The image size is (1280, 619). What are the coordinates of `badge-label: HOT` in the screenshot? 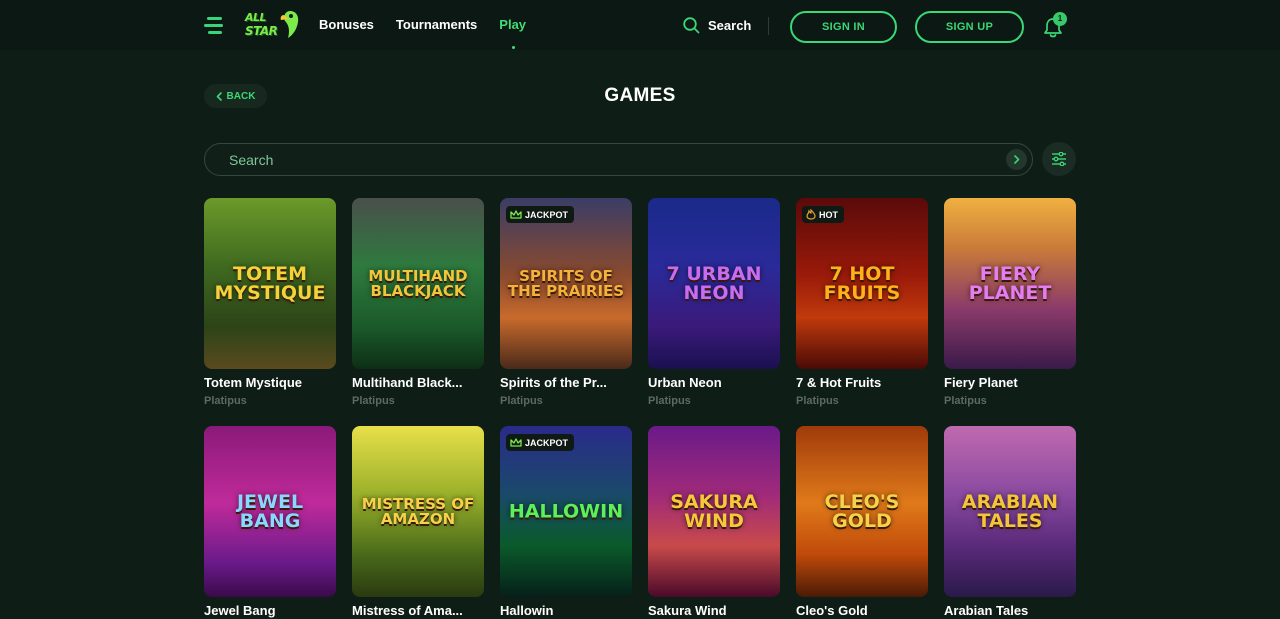 It's located at (828, 214).